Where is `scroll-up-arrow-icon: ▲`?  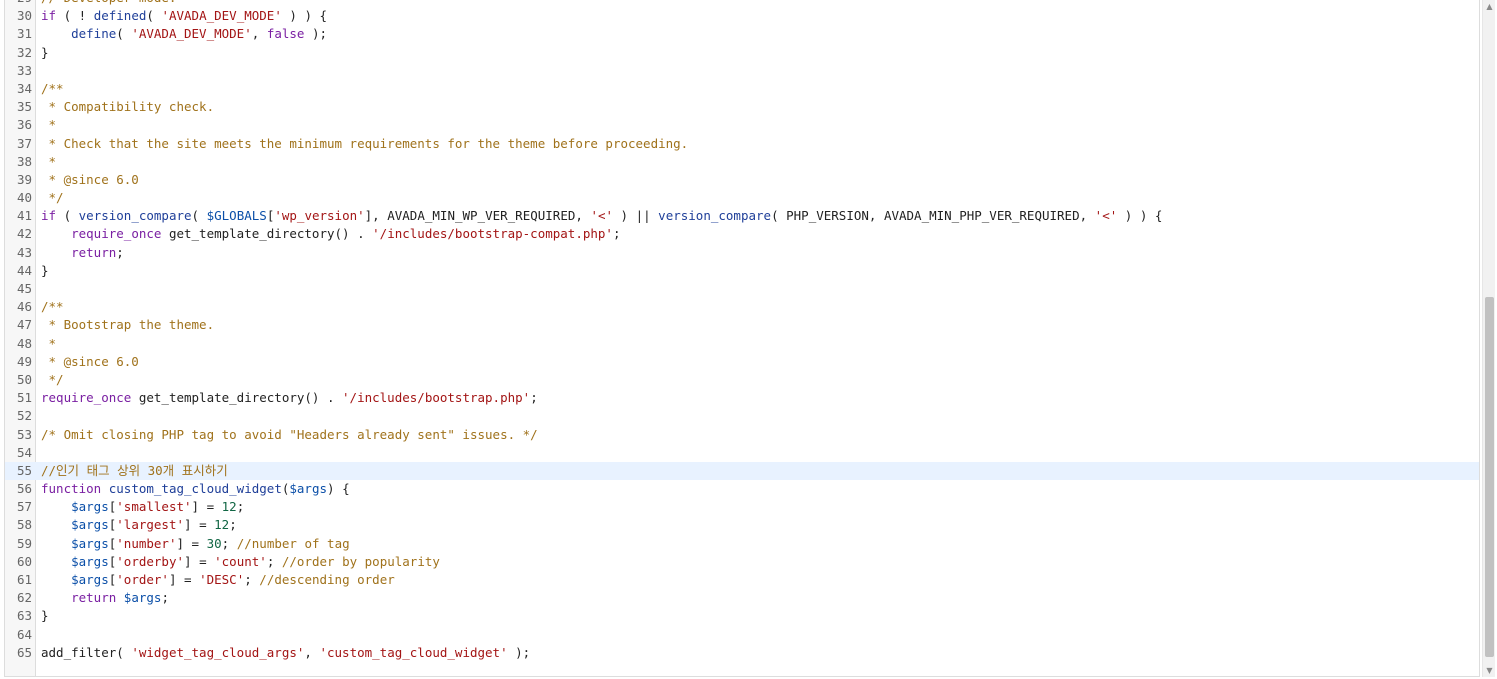 scroll-up-arrow-icon: ▲ is located at coordinates (1489, 6).